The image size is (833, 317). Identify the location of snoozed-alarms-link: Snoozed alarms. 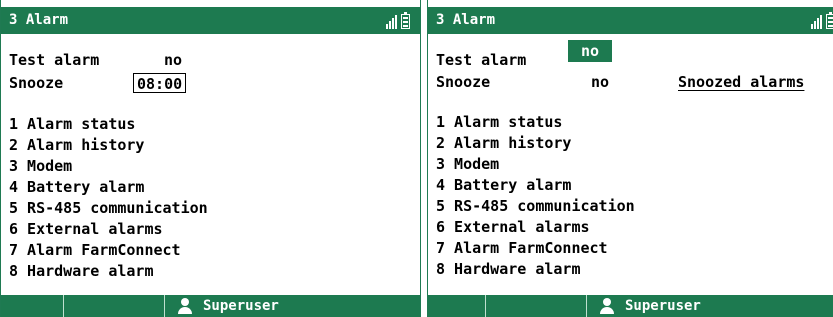
(741, 82).